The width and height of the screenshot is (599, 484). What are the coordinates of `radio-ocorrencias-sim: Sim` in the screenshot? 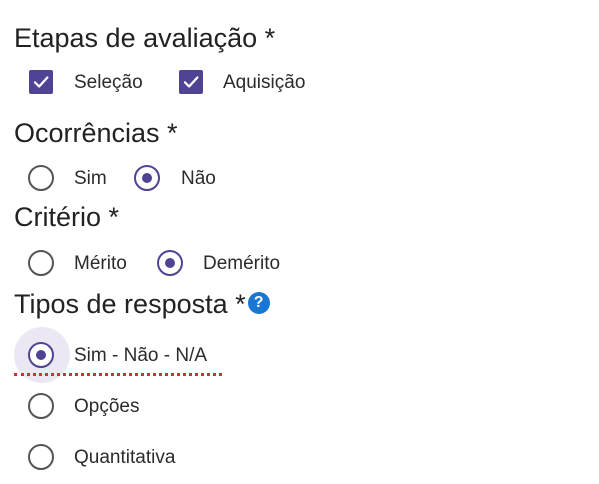 It's located at (67, 178).